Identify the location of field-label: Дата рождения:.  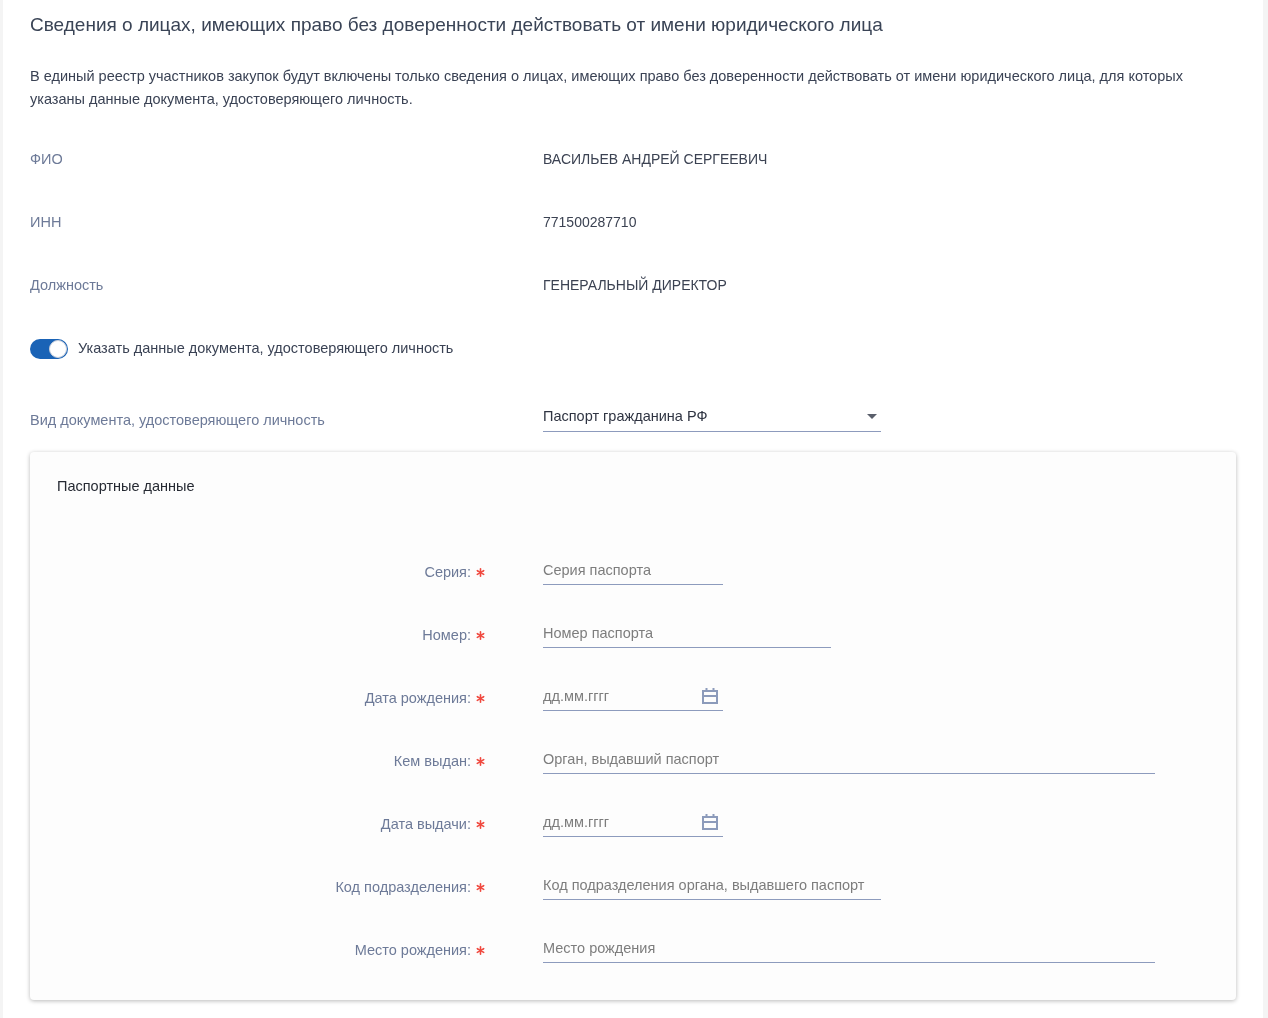
(417, 698).